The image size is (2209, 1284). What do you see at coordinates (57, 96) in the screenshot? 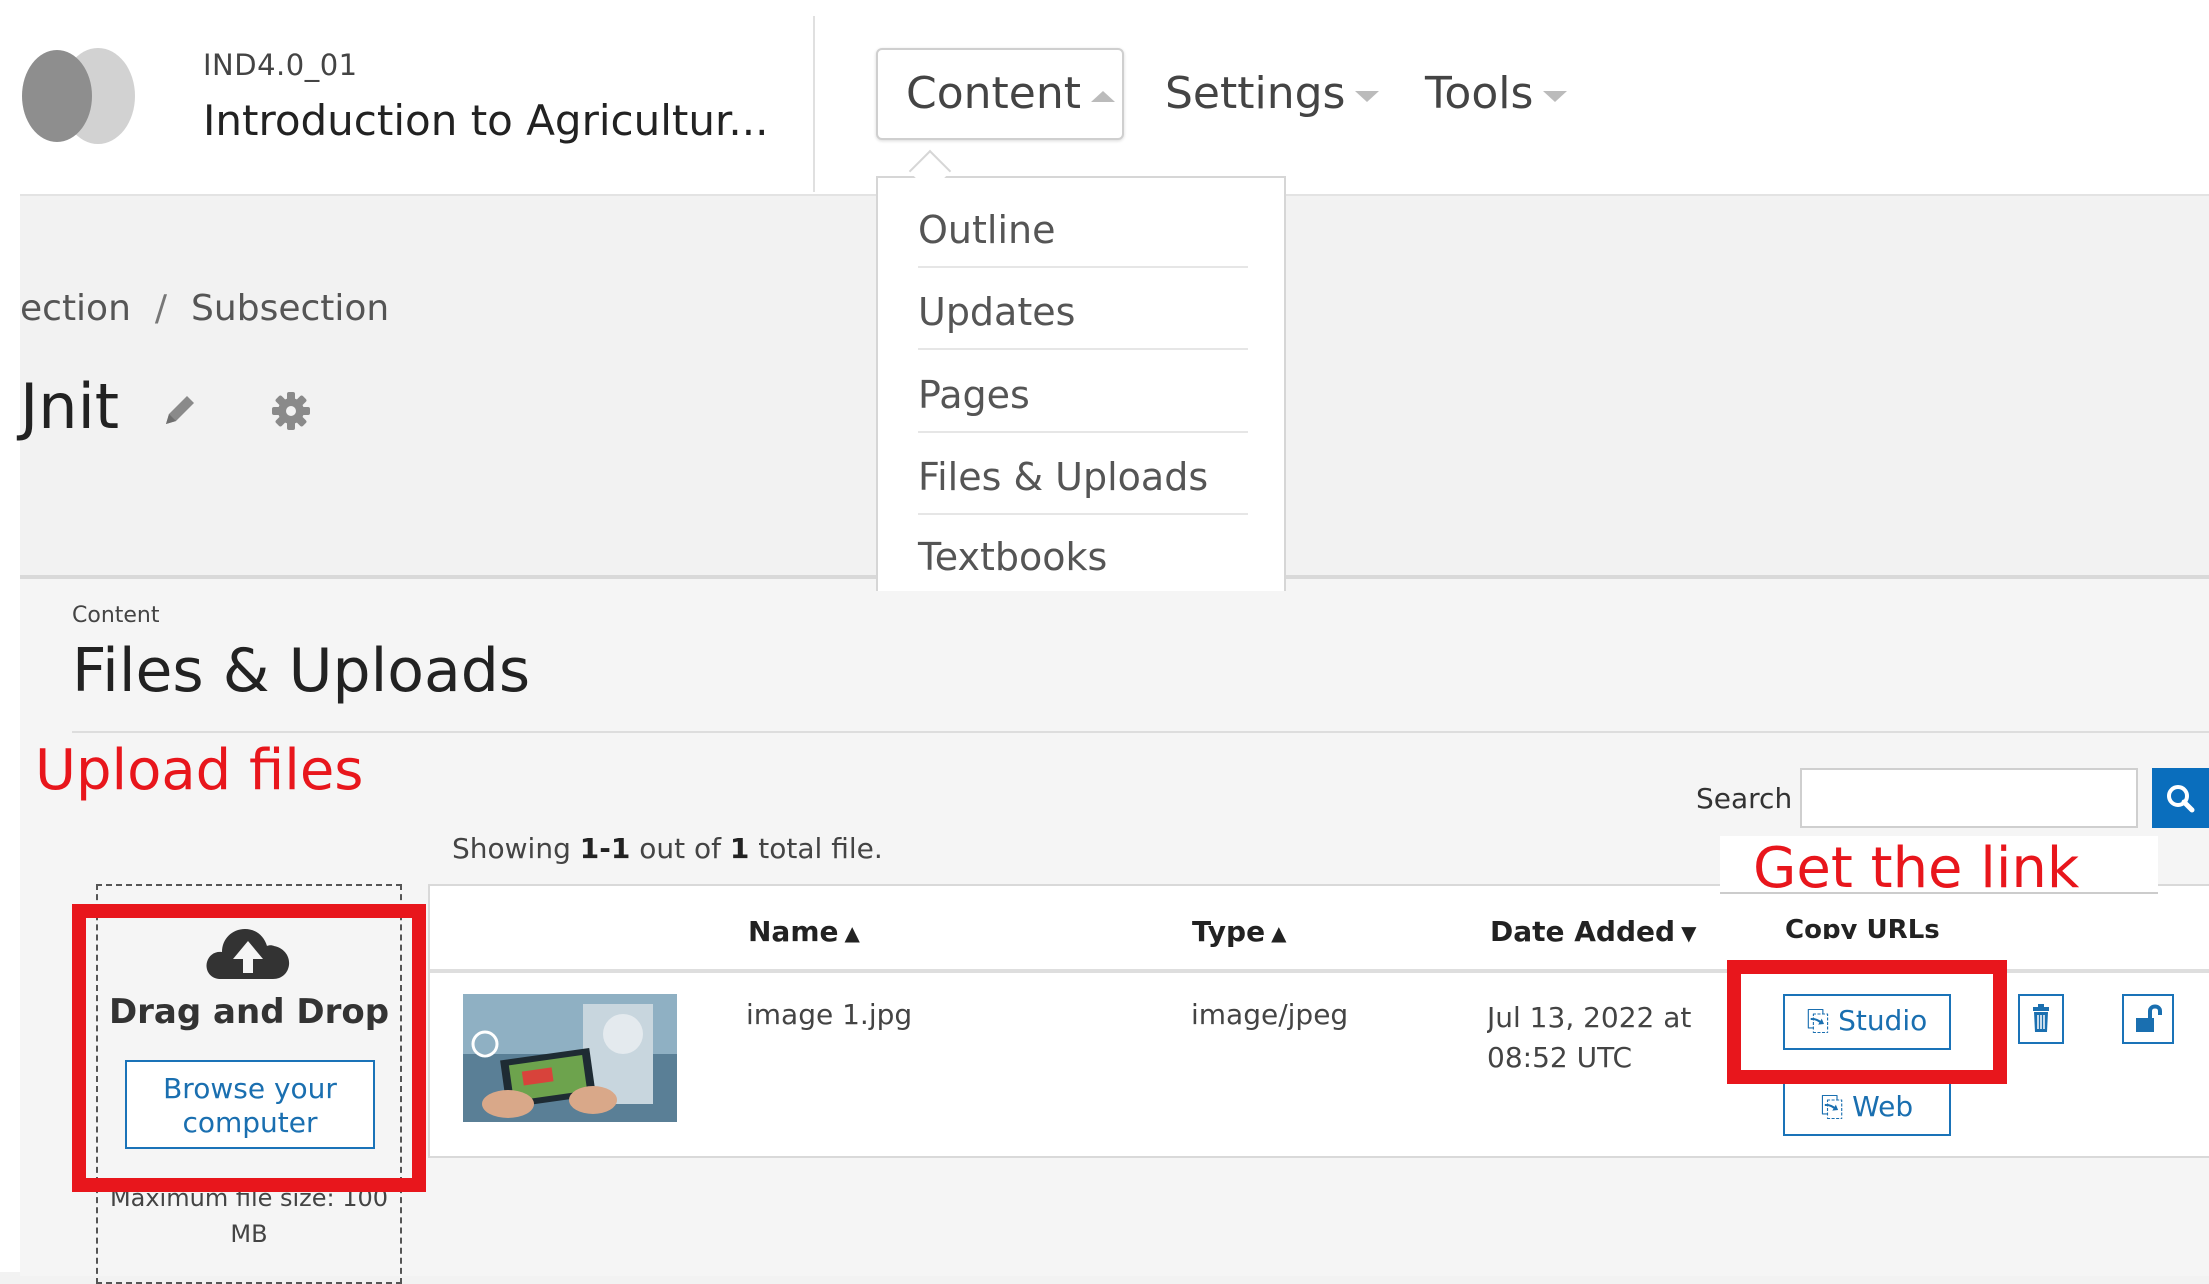
I see `logo-shape-front` at bounding box center [57, 96].